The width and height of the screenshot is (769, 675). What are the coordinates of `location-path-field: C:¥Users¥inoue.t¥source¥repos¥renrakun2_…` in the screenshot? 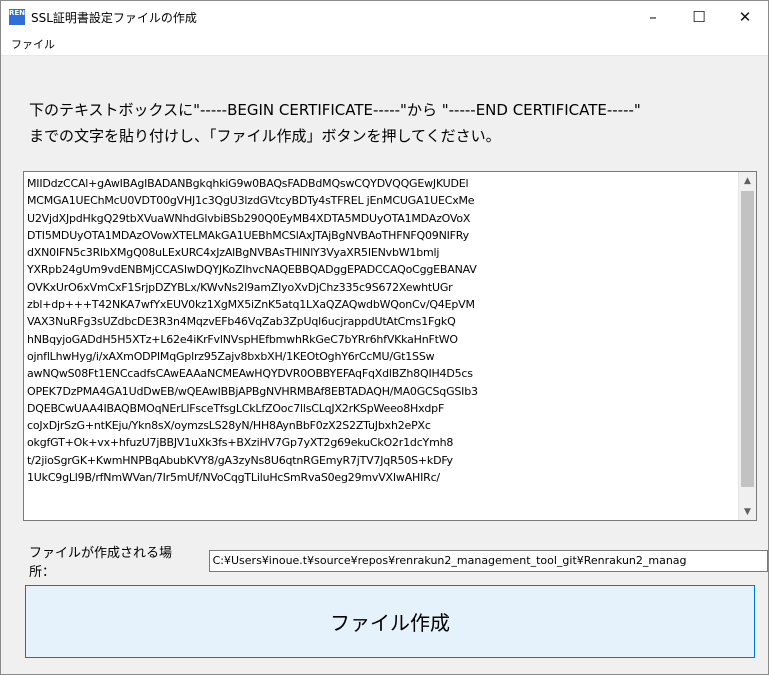 It's located at (488, 561).